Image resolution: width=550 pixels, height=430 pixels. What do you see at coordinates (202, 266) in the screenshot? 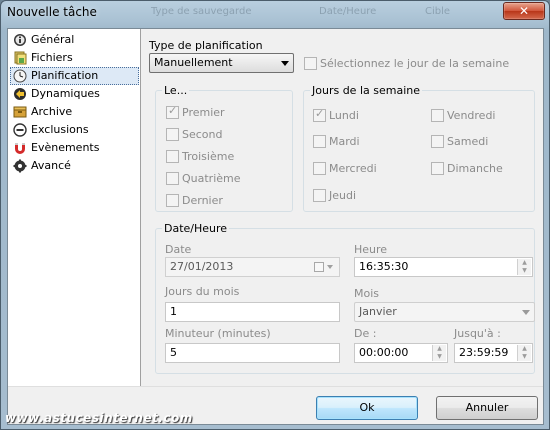
I see `date-value: 27/01/2013` at bounding box center [202, 266].